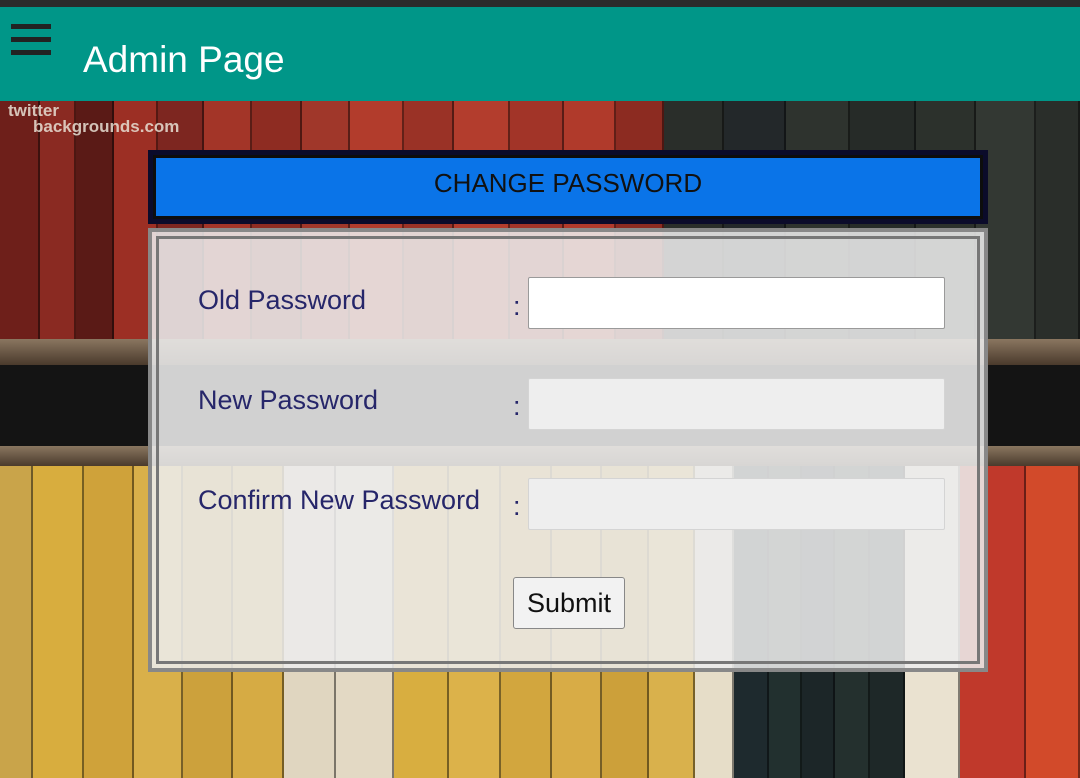 The image size is (1080, 778). I want to click on old-password-input, so click(736, 303).